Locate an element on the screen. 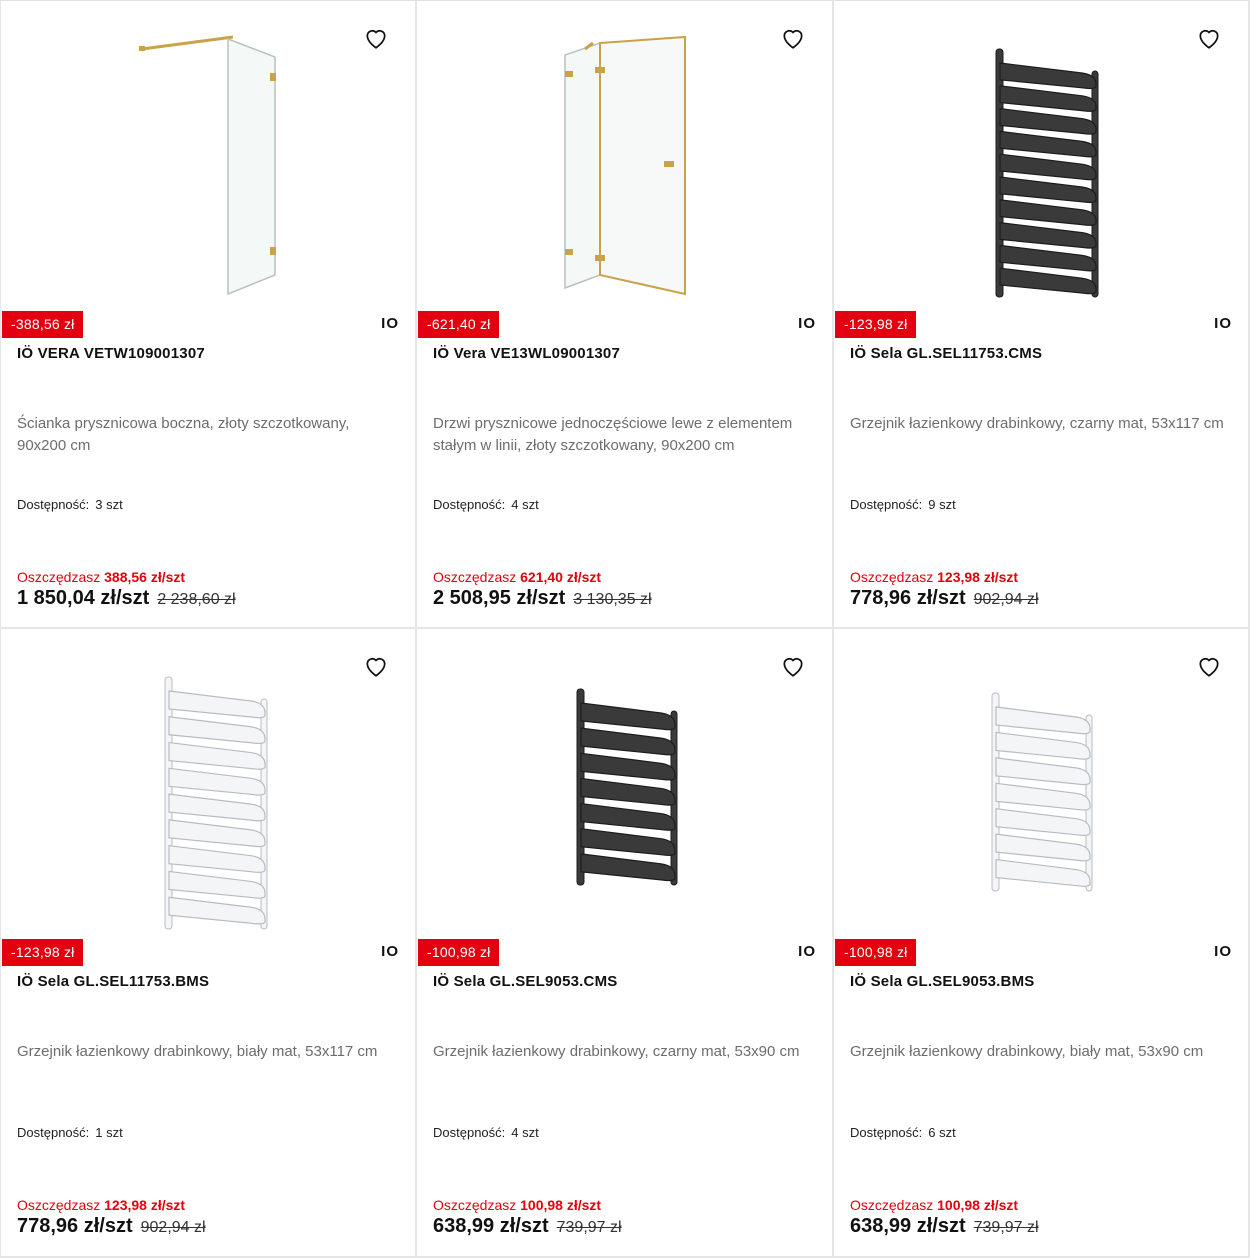 The image size is (1250, 1258). price-row: 1 850,04 zł/szt 2 238,60 zł is located at coordinates (126, 598).